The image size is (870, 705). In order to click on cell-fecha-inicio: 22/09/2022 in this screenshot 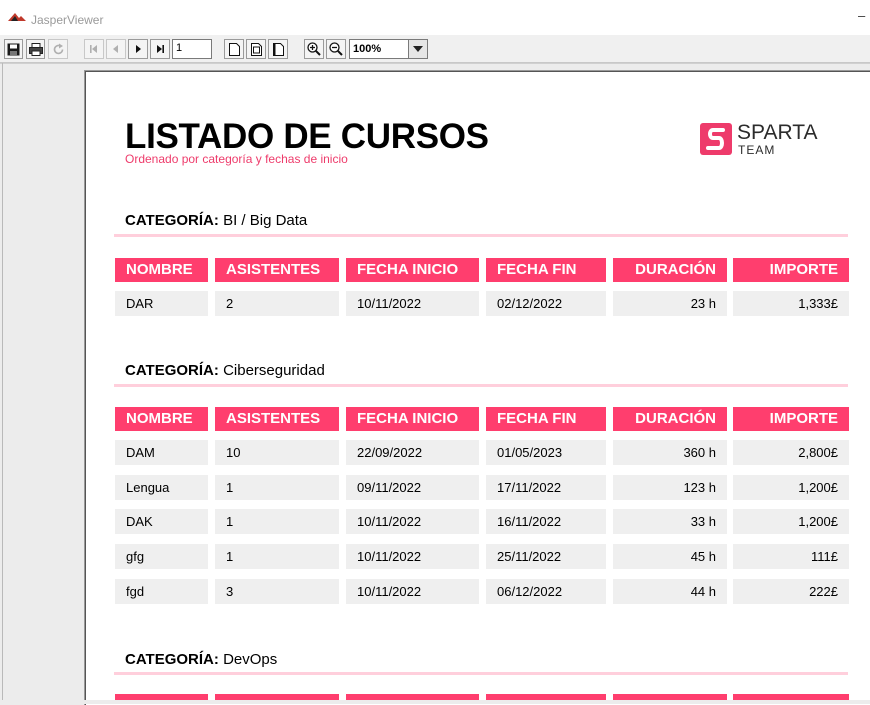, I will do `click(412, 452)`.